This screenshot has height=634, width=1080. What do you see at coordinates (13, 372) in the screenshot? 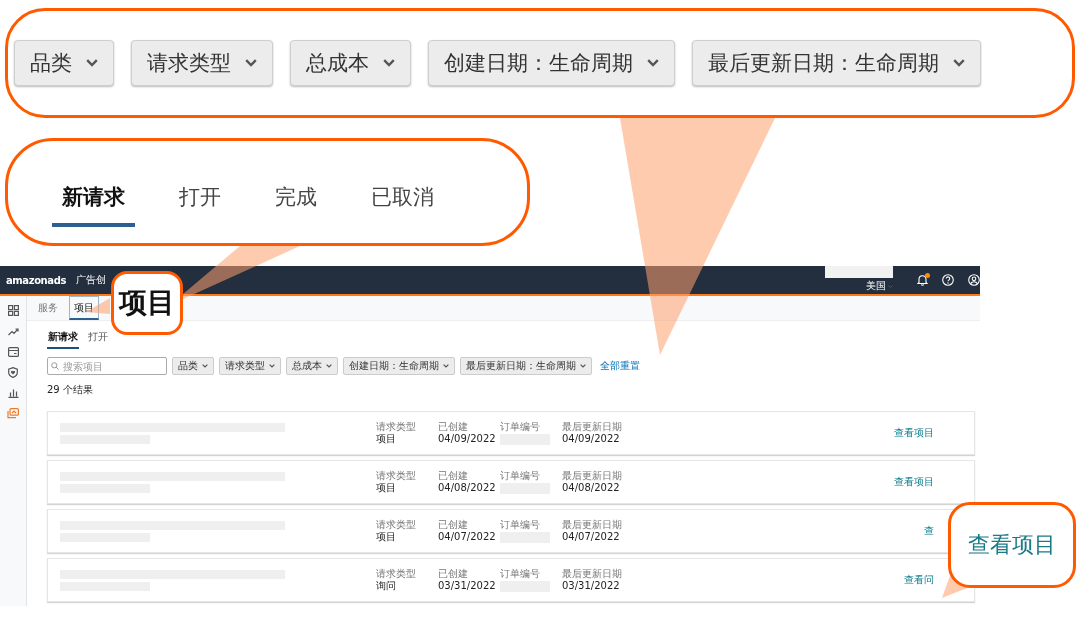
I see `shield-icon` at bounding box center [13, 372].